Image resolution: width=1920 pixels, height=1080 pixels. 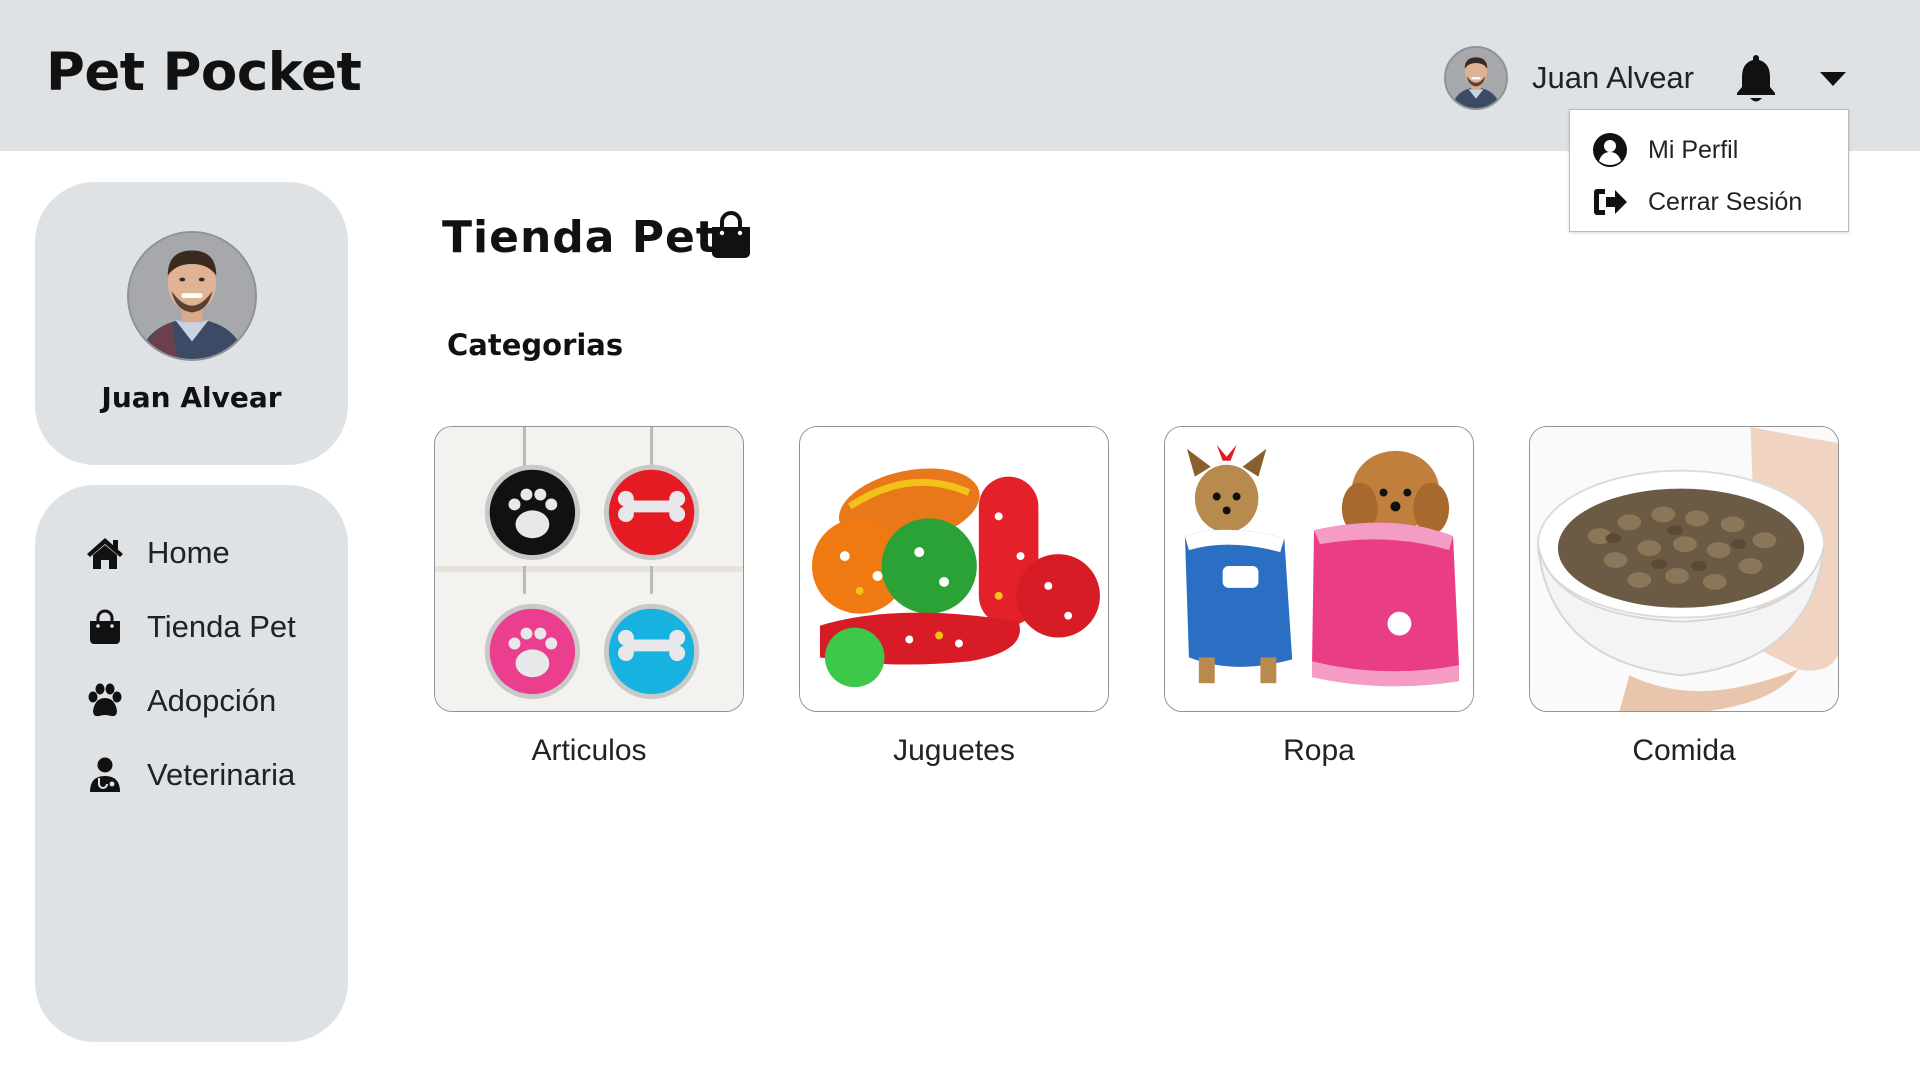 What do you see at coordinates (221, 626) in the screenshot?
I see `sidebar-item-label: Tienda Pet` at bounding box center [221, 626].